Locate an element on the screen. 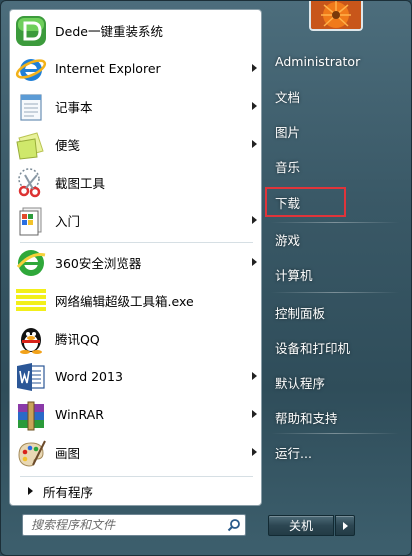  notepad-icon is located at coordinates (31, 107).